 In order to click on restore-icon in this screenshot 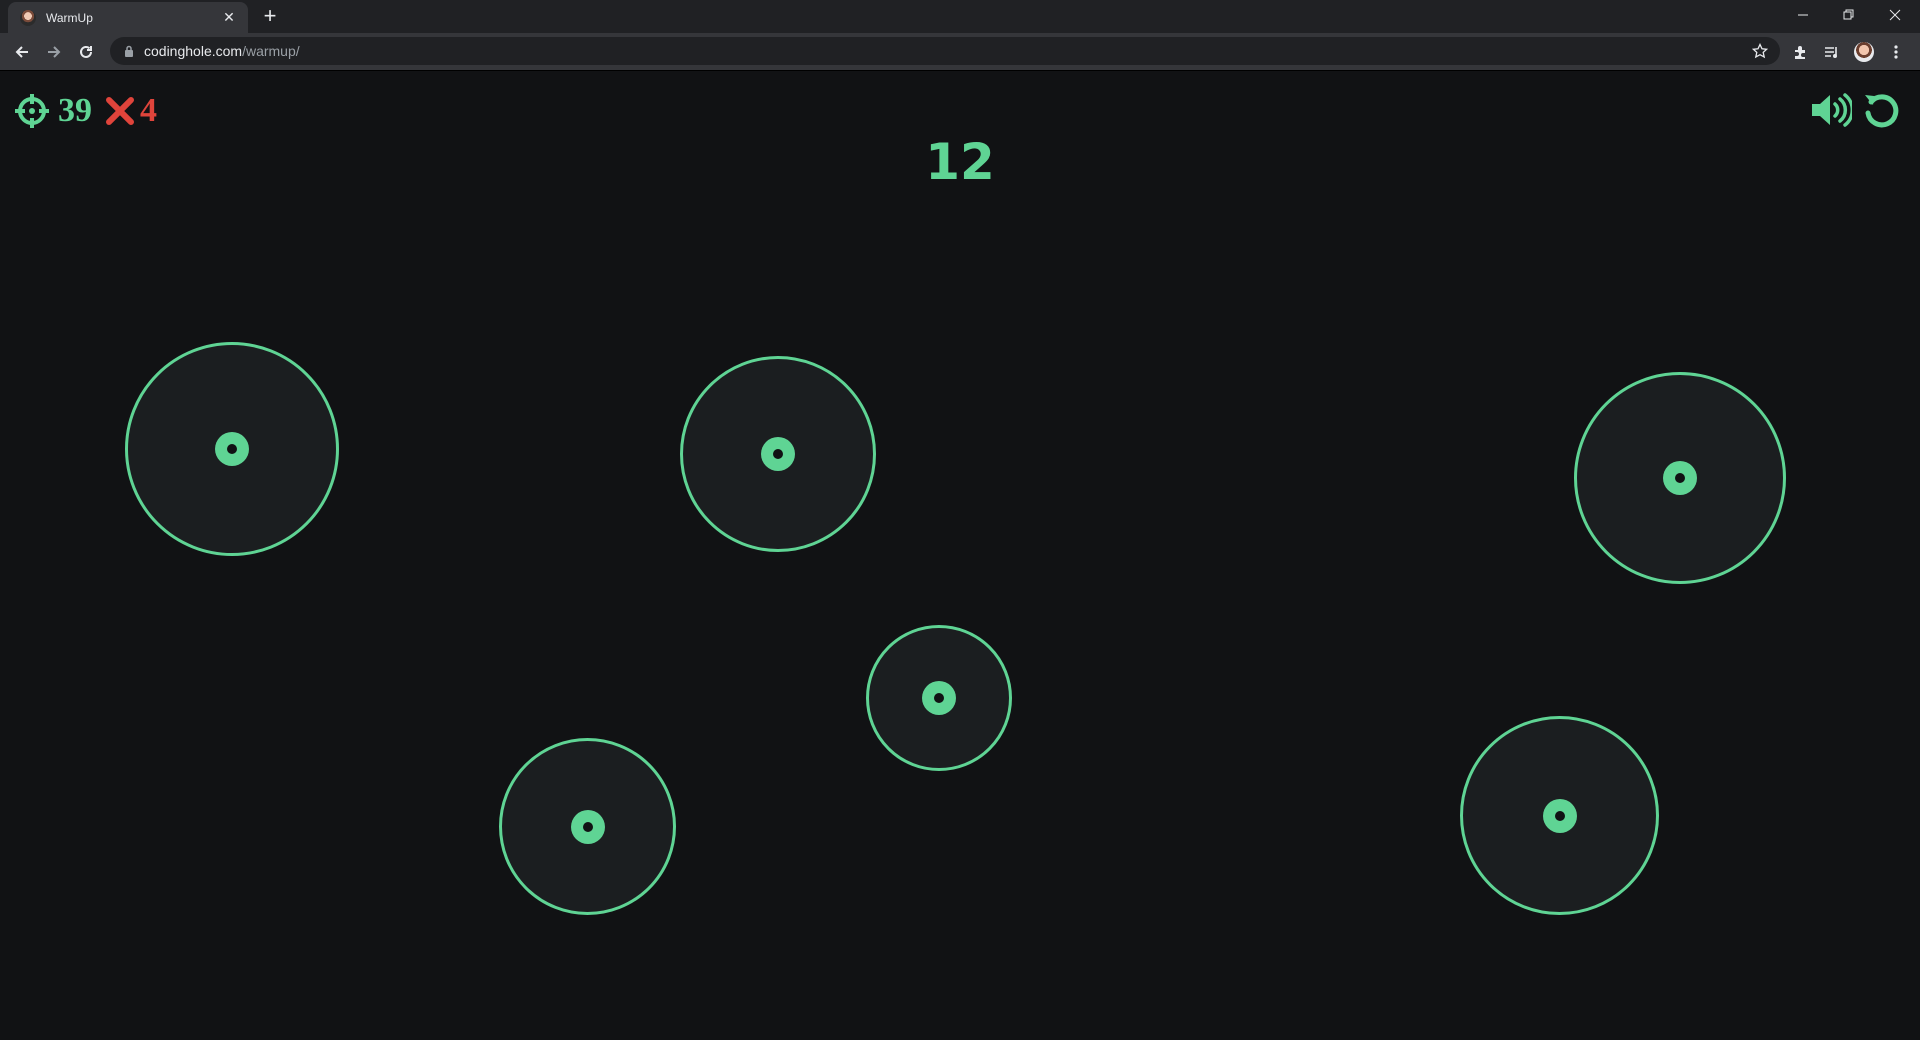, I will do `click(1848, 14)`.